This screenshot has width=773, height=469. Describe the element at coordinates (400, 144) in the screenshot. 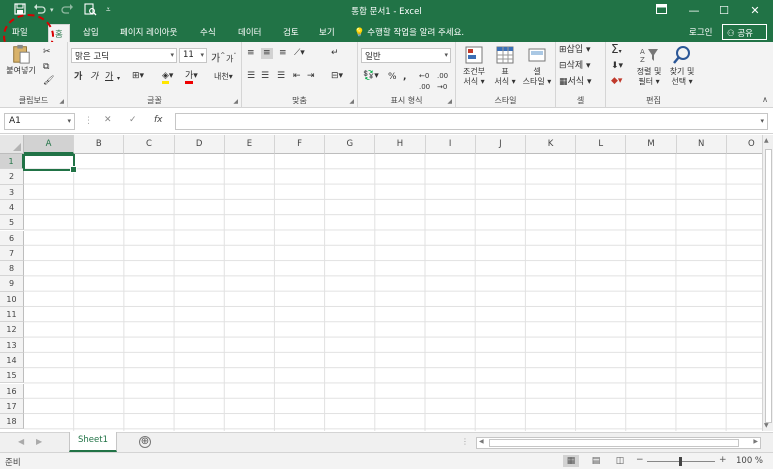

I see `column-header: H` at that location.